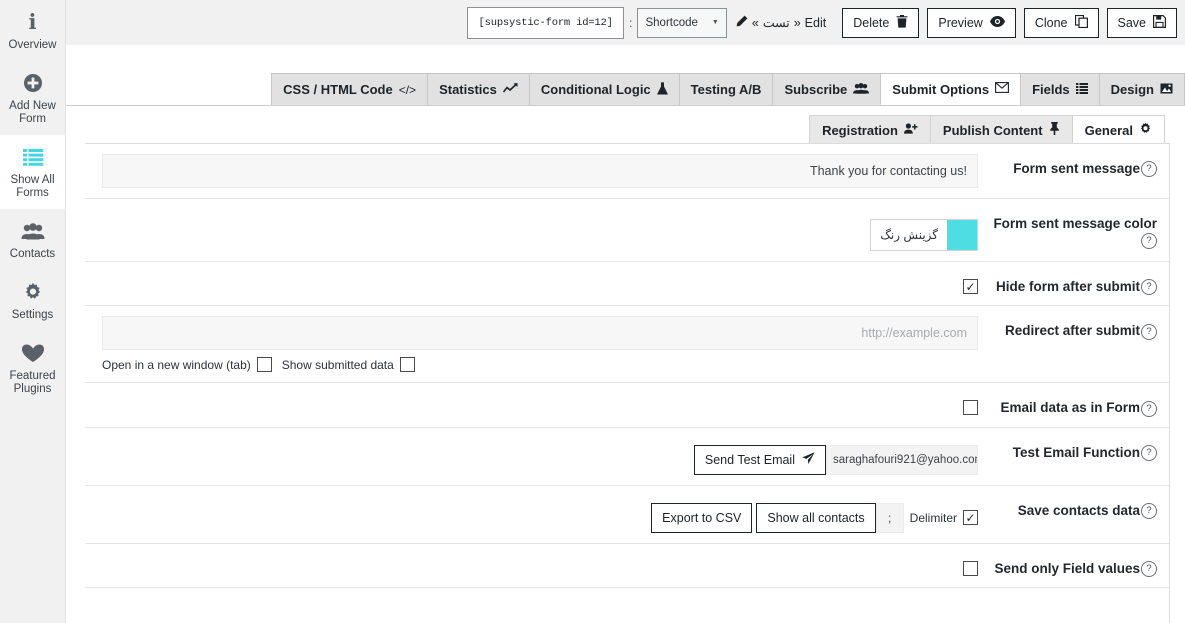 The width and height of the screenshot is (1185, 623). What do you see at coordinates (540, 171) in the screenshot?
I see `form-sent-message-input: !Thank you for contacting us` at bounding box center [540, 171].